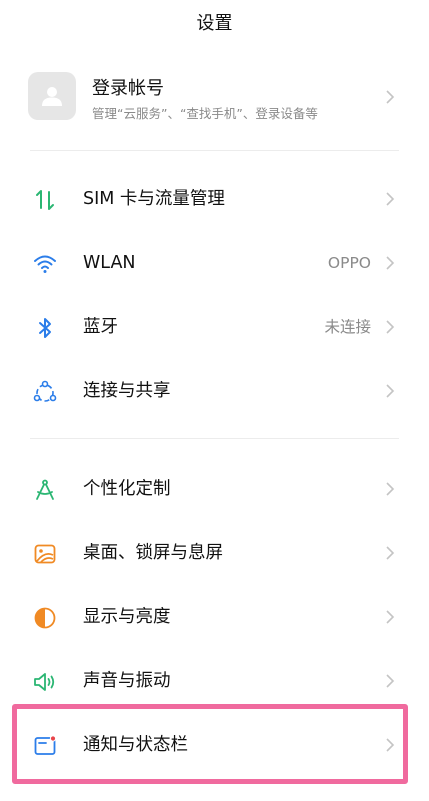  What do you see at coordinates (205, 113) in the screenshot?
I see `account-subtitle: 管理“云服务”、“查找手机”、登录设备等` at bounding box center [205, 113].